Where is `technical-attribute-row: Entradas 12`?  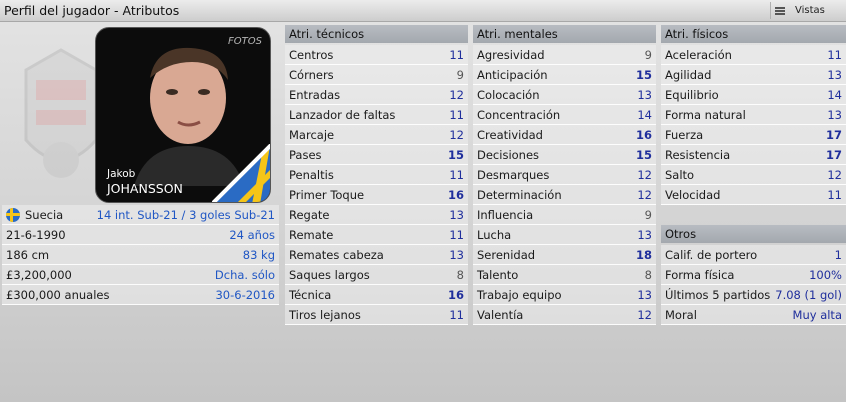 technical-attribute-row: Entradas 12 is located at coordinates (376, 95).